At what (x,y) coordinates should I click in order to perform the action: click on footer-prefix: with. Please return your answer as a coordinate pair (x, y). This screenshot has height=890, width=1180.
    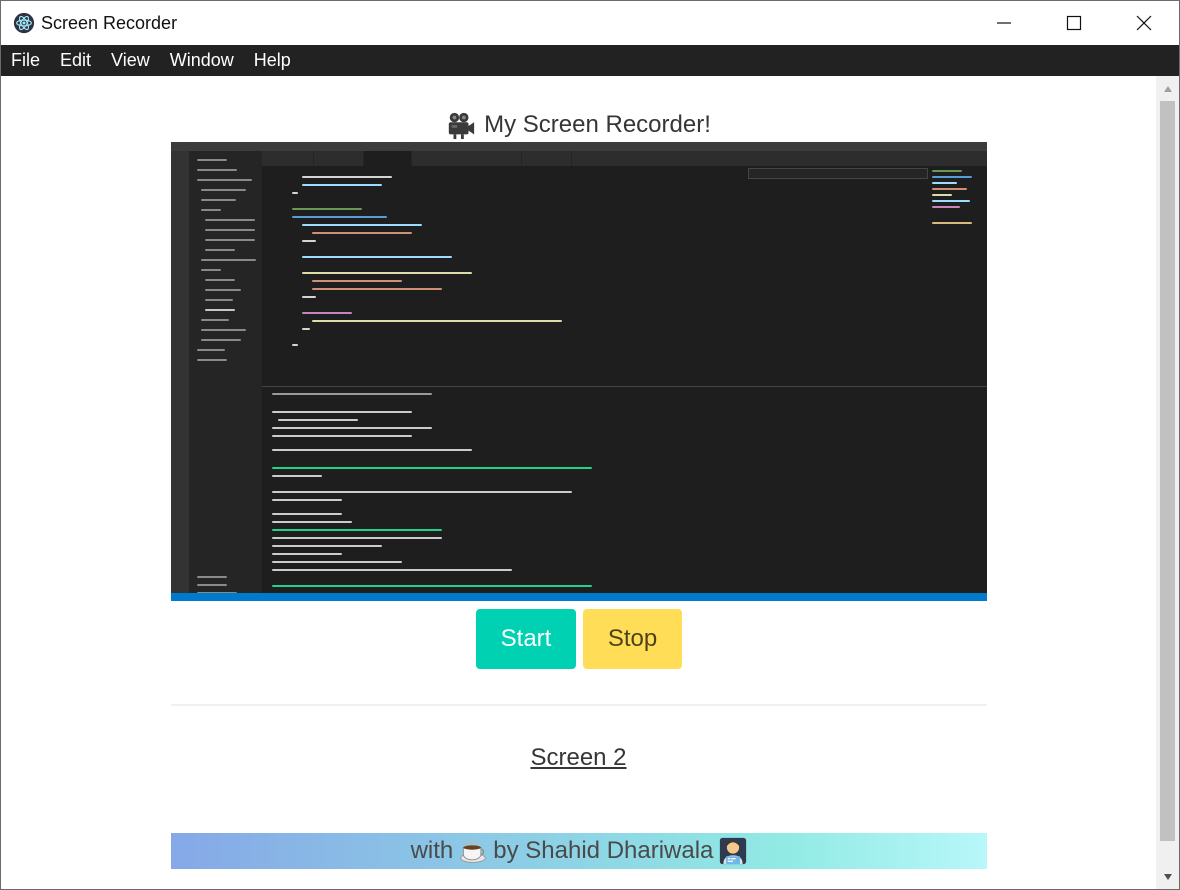
    Looking at the image, I should click on (432, 850).